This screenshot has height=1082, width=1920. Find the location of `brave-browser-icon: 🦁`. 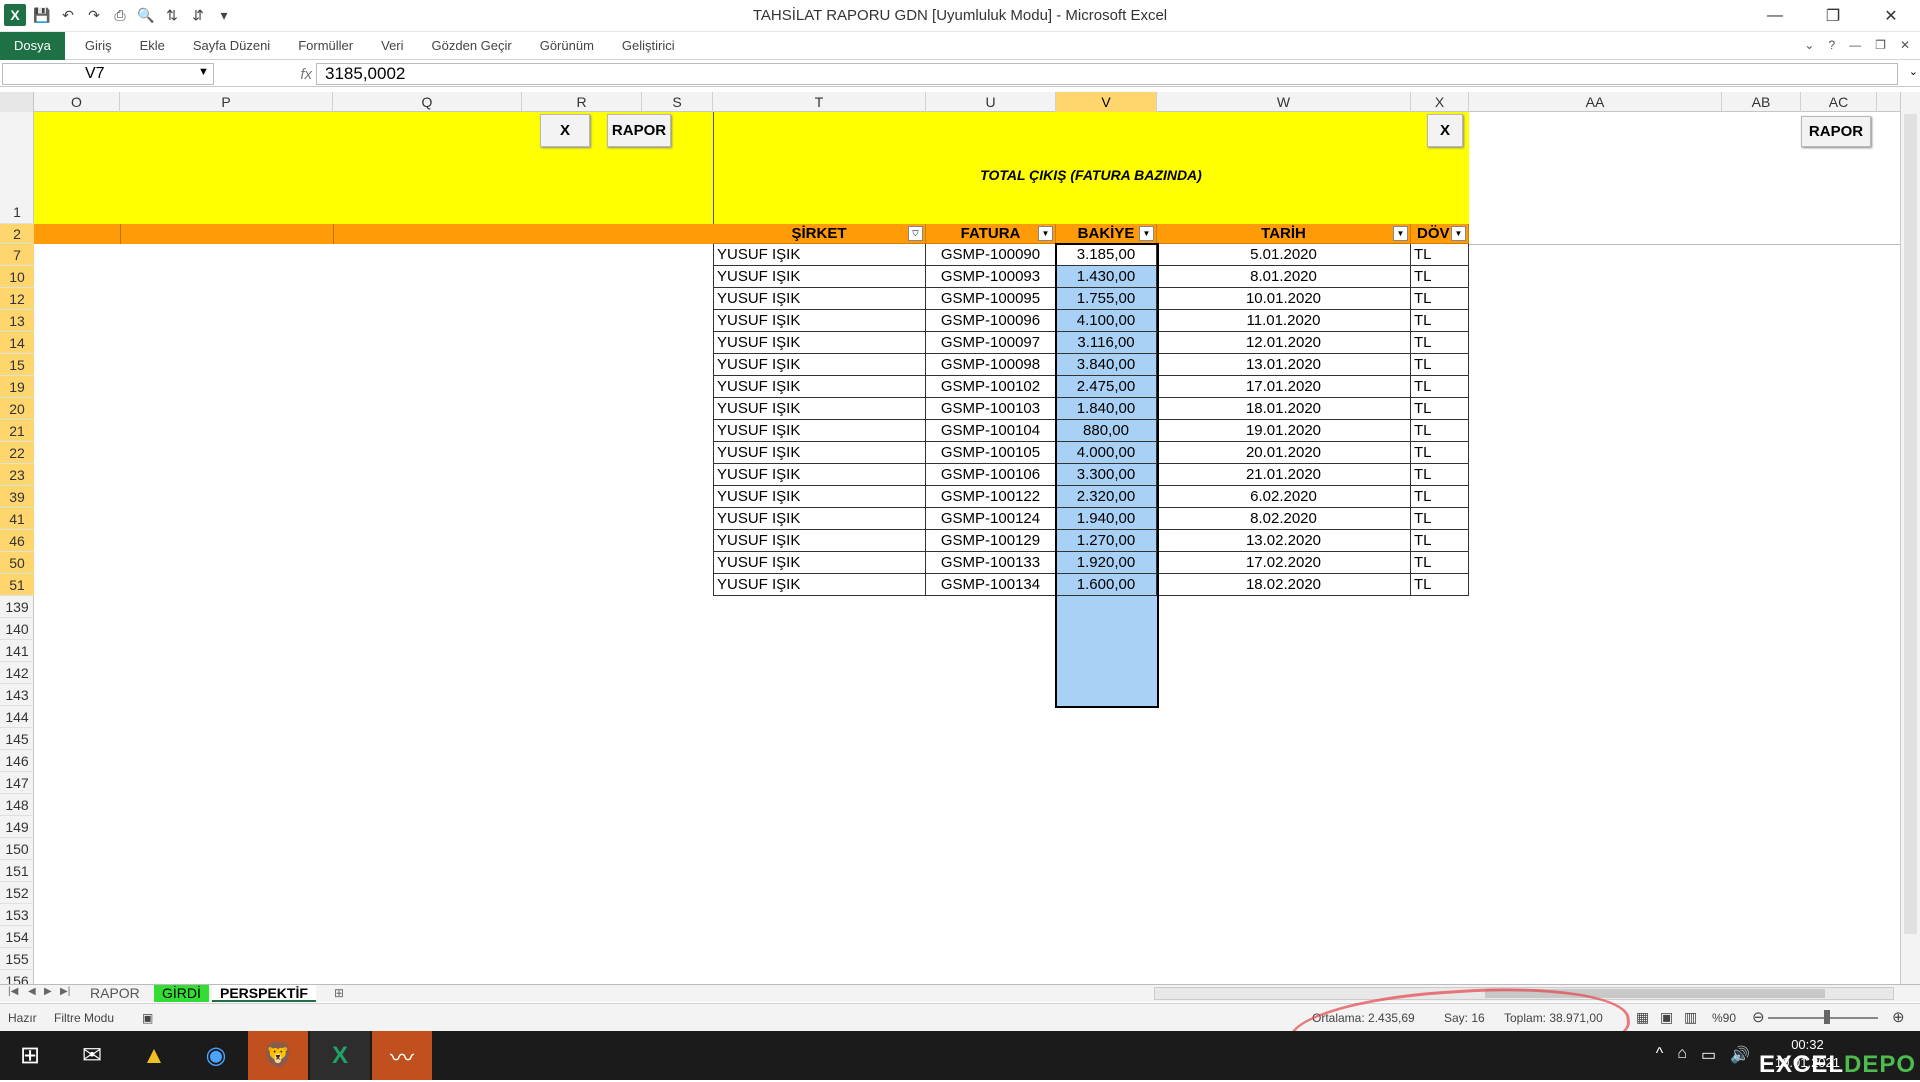

brave-browser-icon: 🦁 is located at coordinates (278, 1055).